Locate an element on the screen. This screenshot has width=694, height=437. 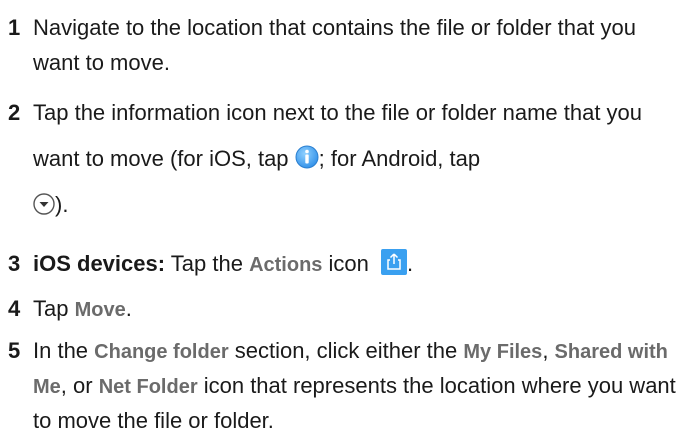
step-text: Tap Move. is located at coordinates (82, 308).